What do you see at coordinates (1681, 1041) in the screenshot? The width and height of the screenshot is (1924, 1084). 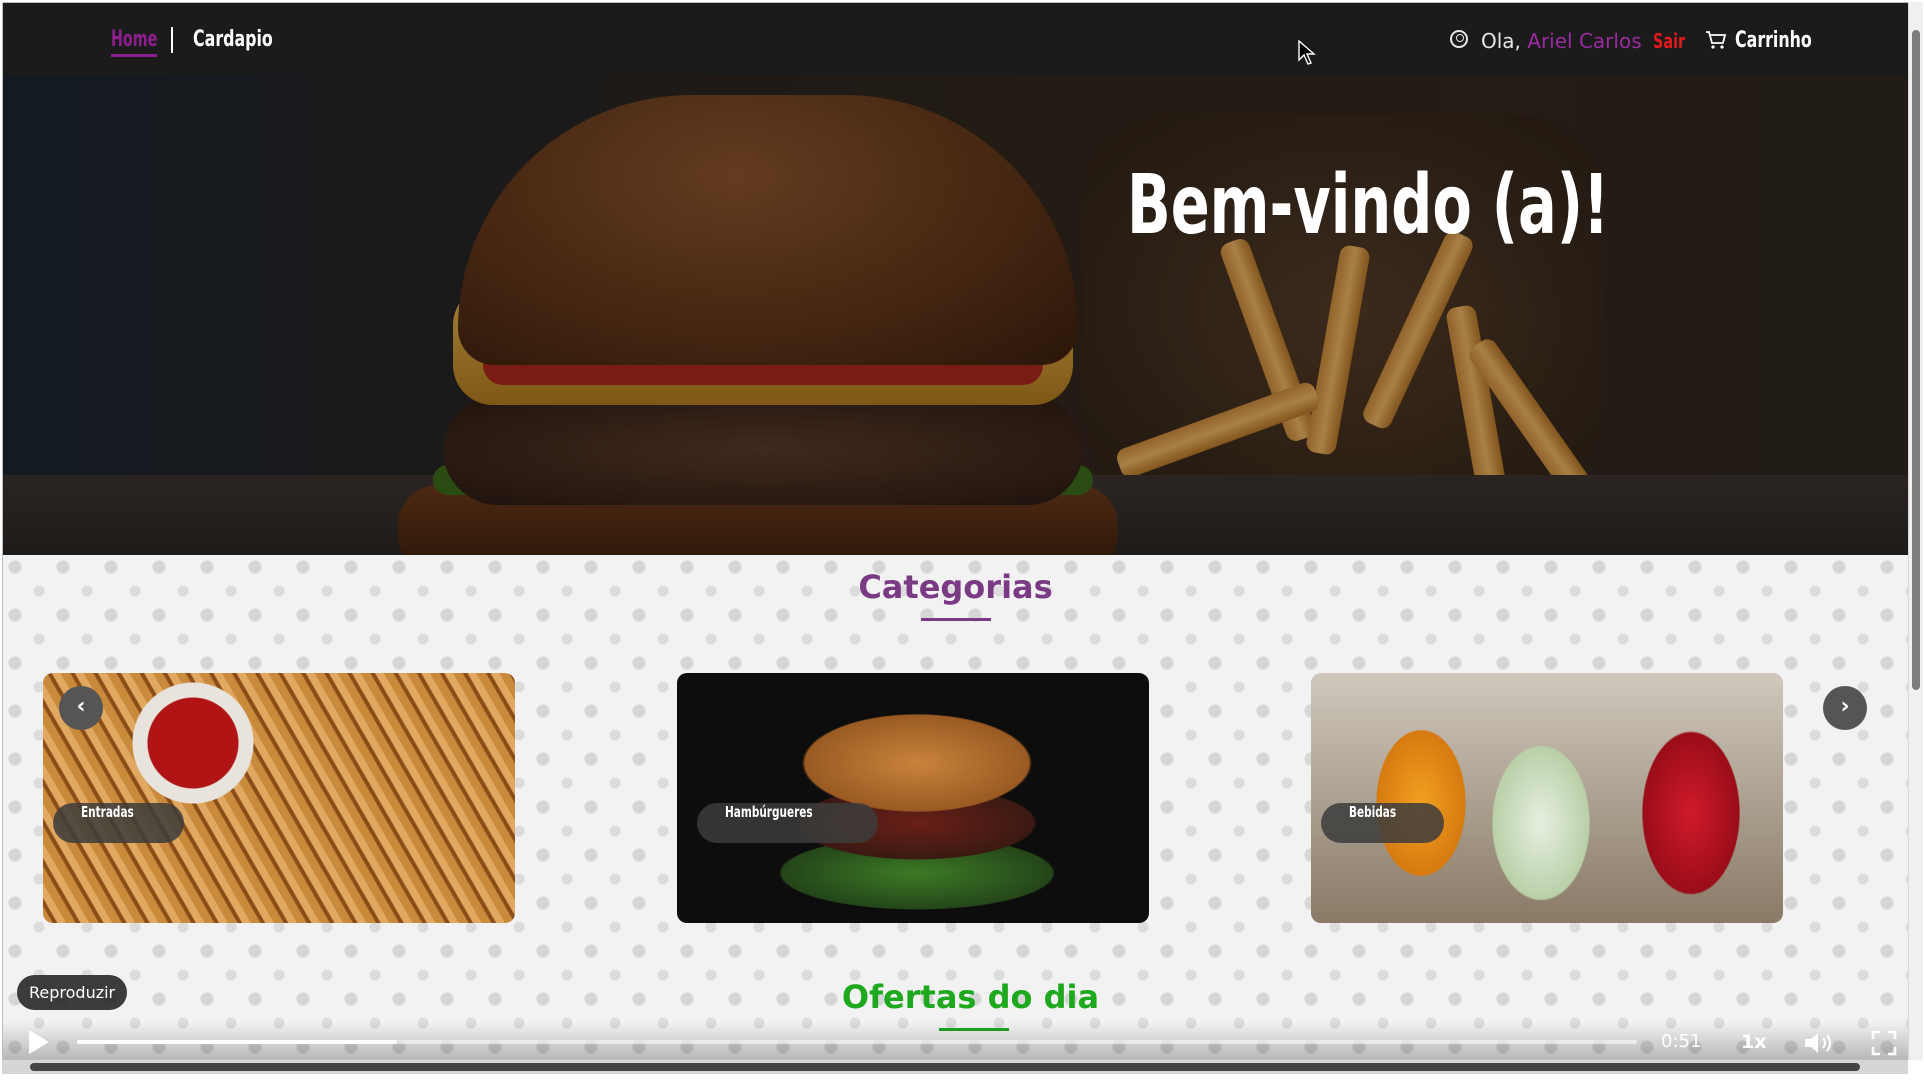 I see `time-display: 0:51` at bounding box center [1681, 1041].